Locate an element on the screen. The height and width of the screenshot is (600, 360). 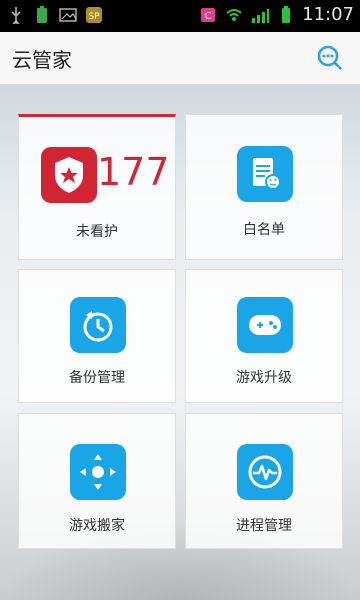
sim-icon: C is located at coordinates (208, 14).